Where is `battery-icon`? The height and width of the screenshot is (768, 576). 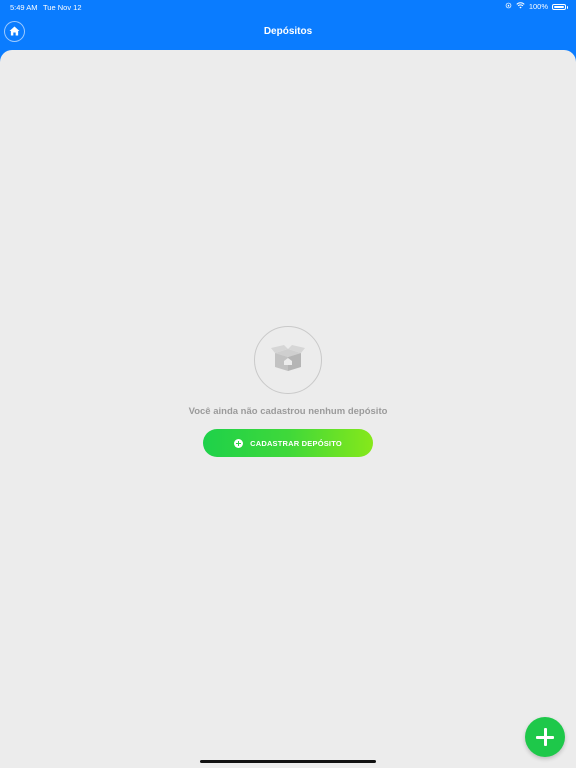 battery-icon is located at coordinates (560, 6).